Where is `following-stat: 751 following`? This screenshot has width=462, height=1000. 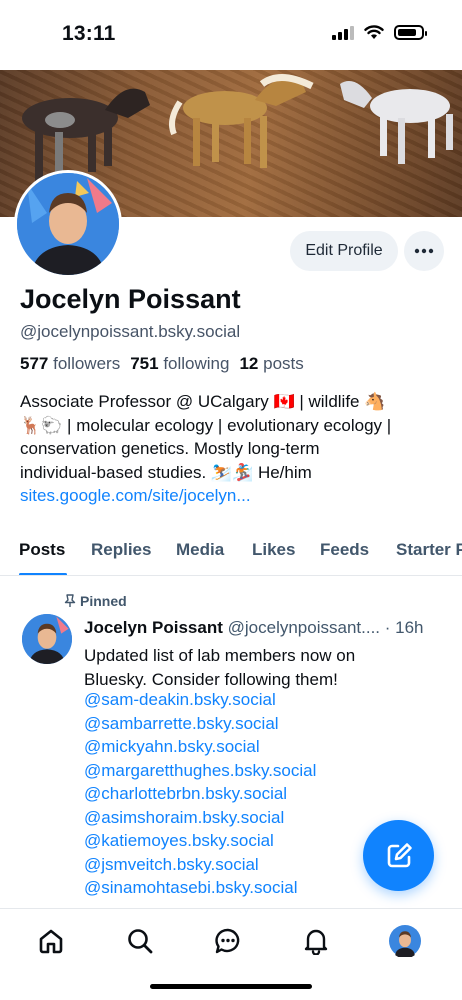
following-stat: 751 following is located at coordinates (179, 364).